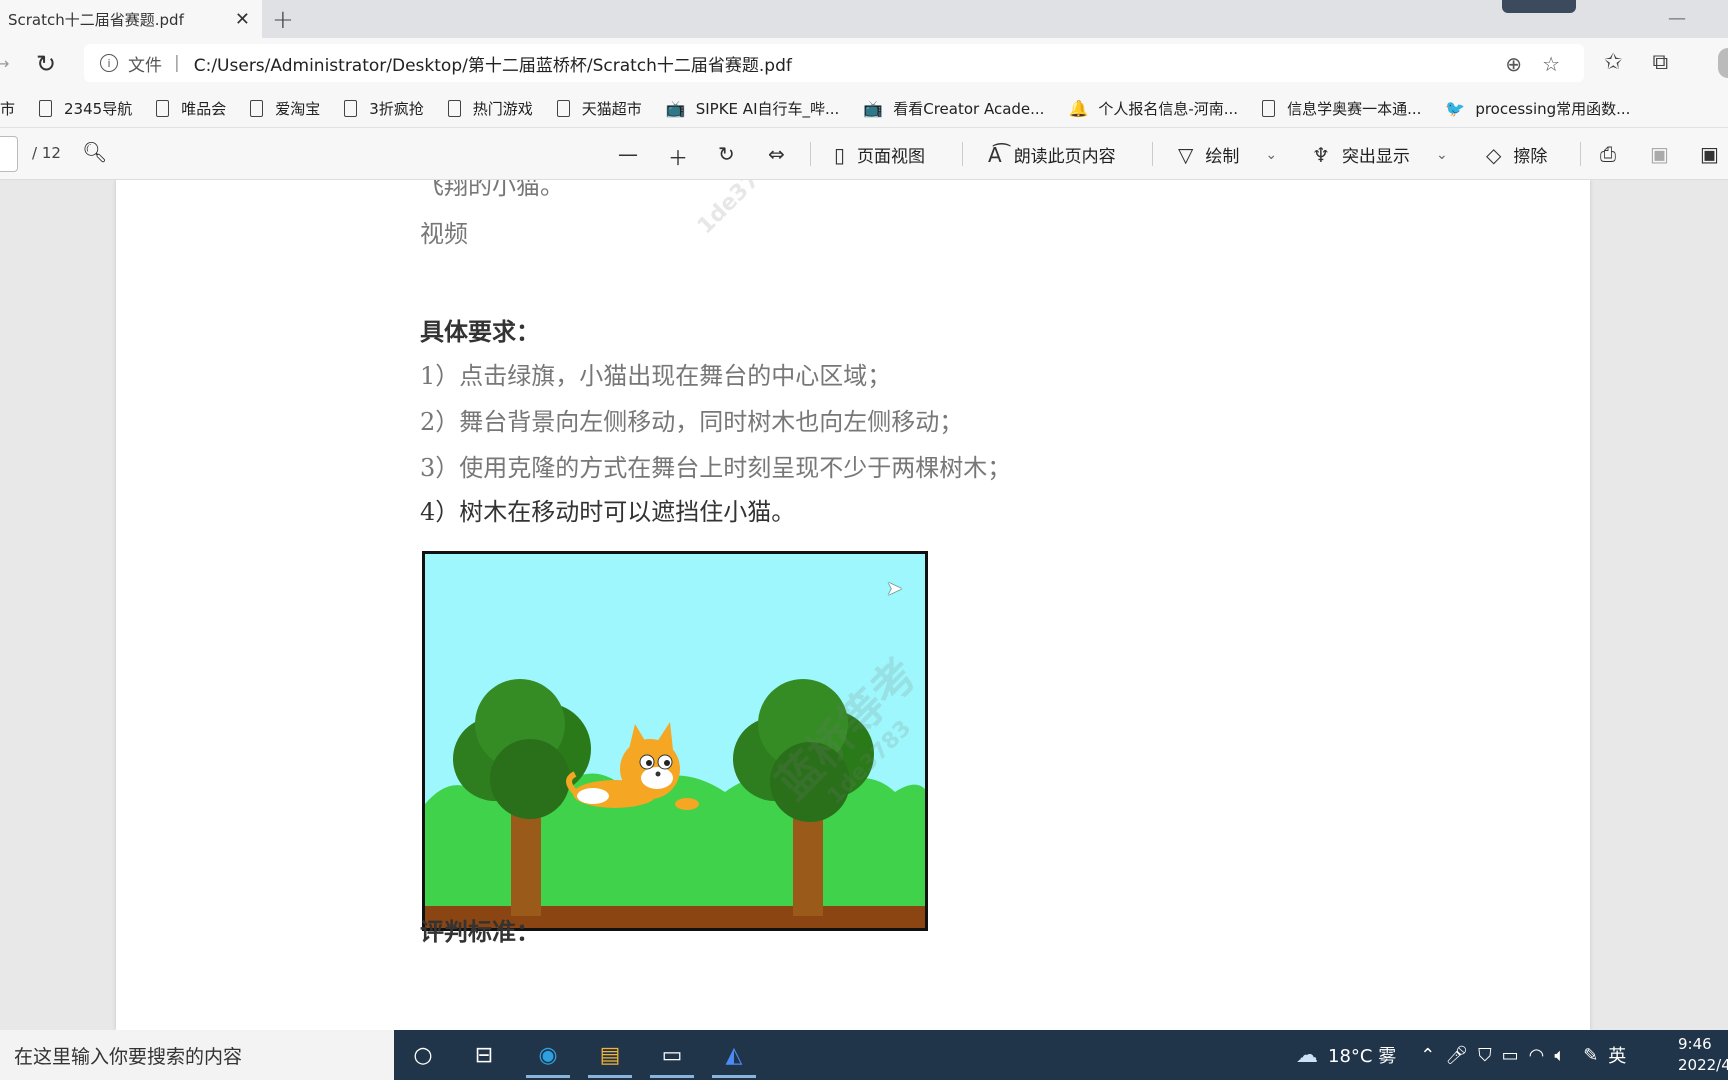 This screenshot has width=1728, height=1080. What do you see at coordinates (608, 512) in the screenshot?
I see `requirement-item: 4）树木在移动时可以遮挡住小猫。` at bounding box center [608, 512].